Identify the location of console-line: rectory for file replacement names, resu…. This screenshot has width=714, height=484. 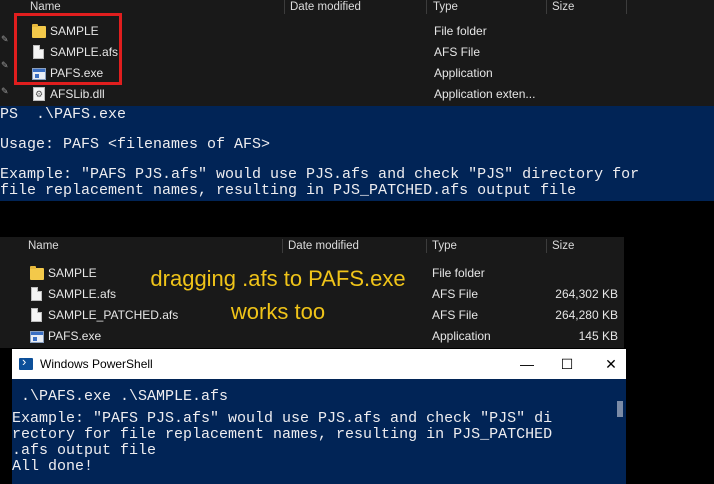
(282, 434).